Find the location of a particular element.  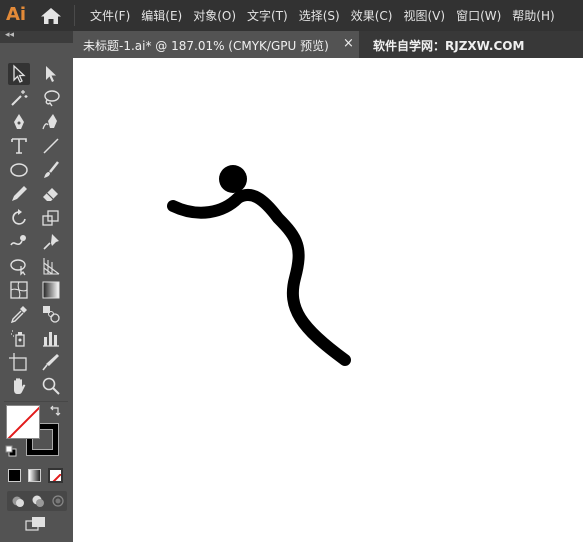

symbol-sprayer-tool is located at coordinates (19, 338).